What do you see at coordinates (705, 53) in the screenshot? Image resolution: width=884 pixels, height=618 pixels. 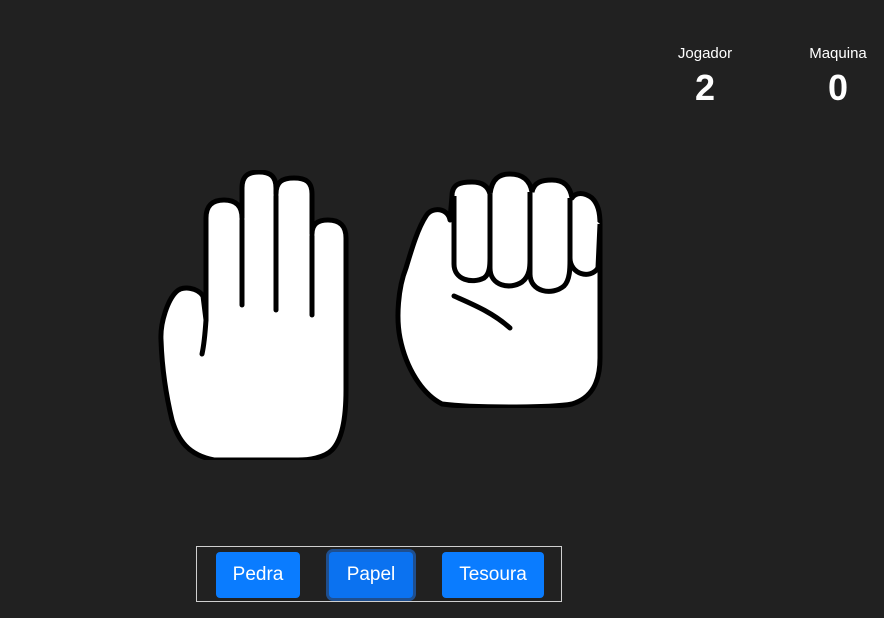 I see `player-score-label: Jogador` at bounding box center [705, 53].